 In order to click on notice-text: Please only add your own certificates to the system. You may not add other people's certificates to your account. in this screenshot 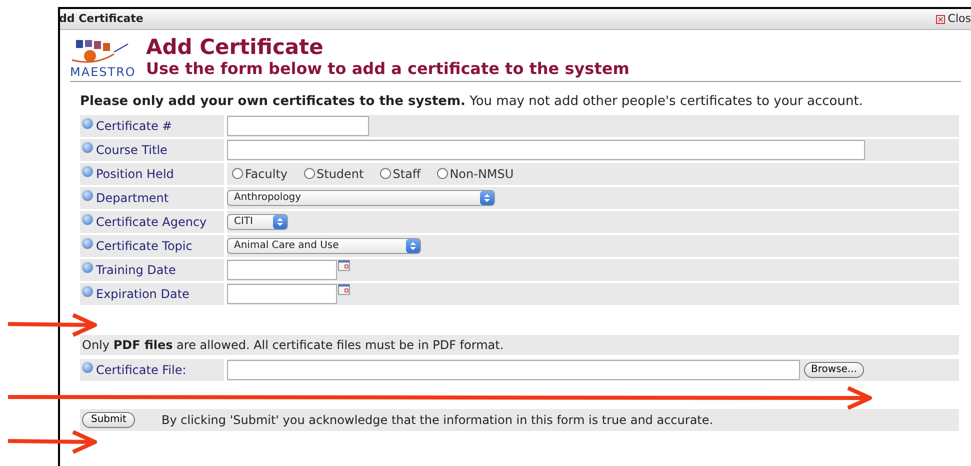, I will do `click(472, 102)`.